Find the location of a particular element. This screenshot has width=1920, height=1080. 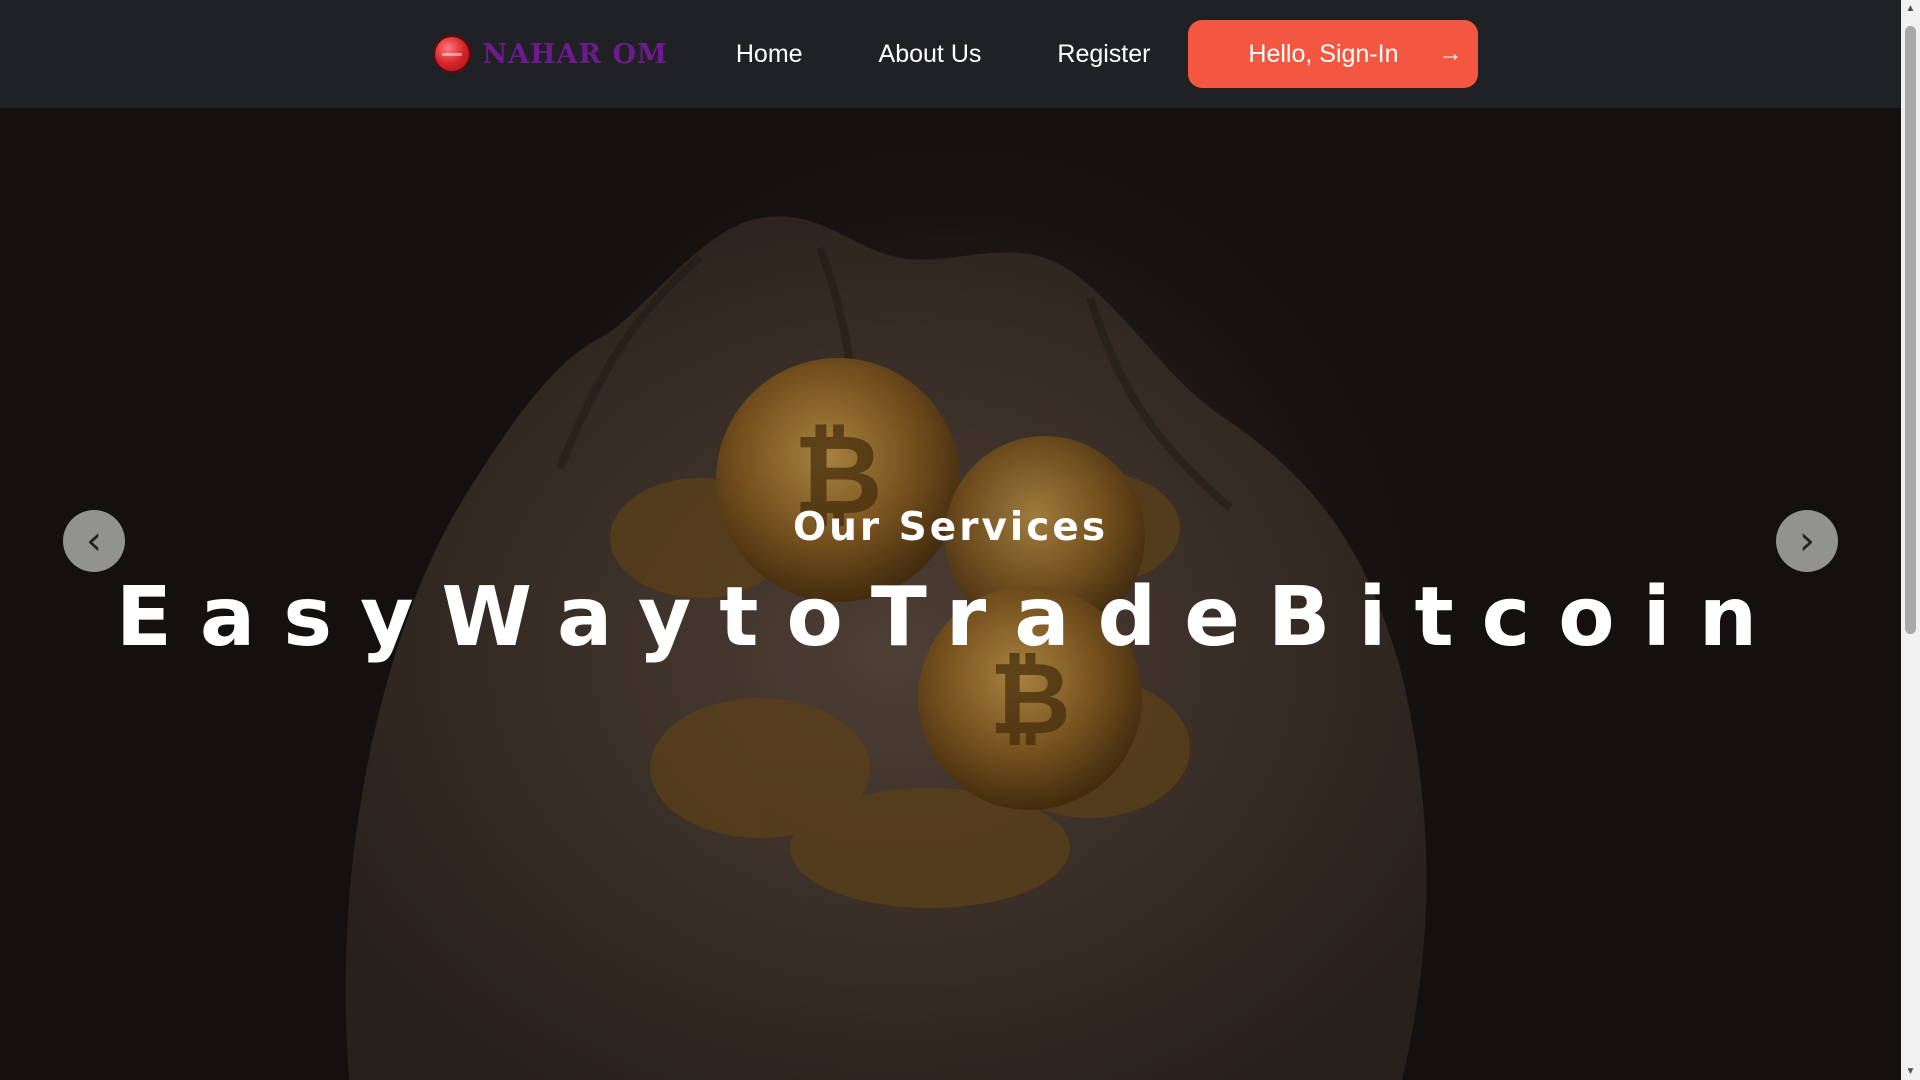

logo-disc-shine is located at coordinates (451, 54).